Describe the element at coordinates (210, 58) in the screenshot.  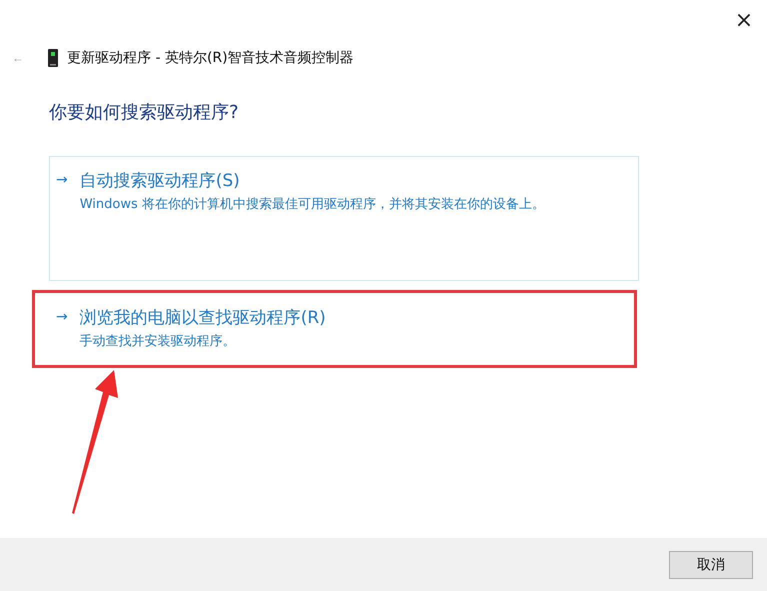
I see `window-title: 更新驱动程序 - 英特尔(R)智音技术音频控制器` at that location.